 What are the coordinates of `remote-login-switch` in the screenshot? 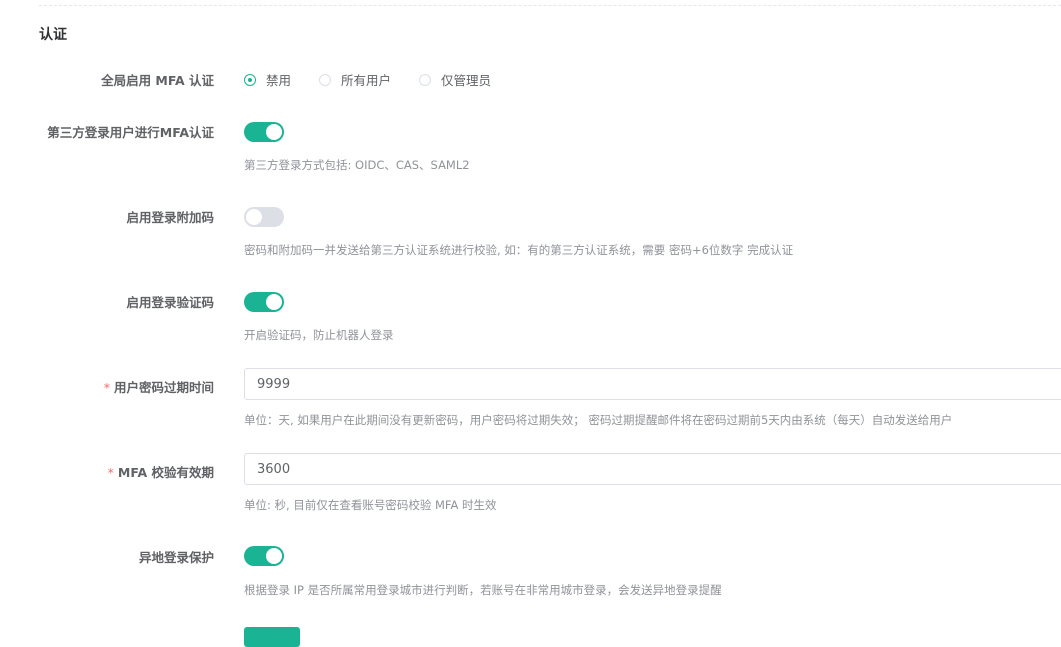 It's located at (264, 556).